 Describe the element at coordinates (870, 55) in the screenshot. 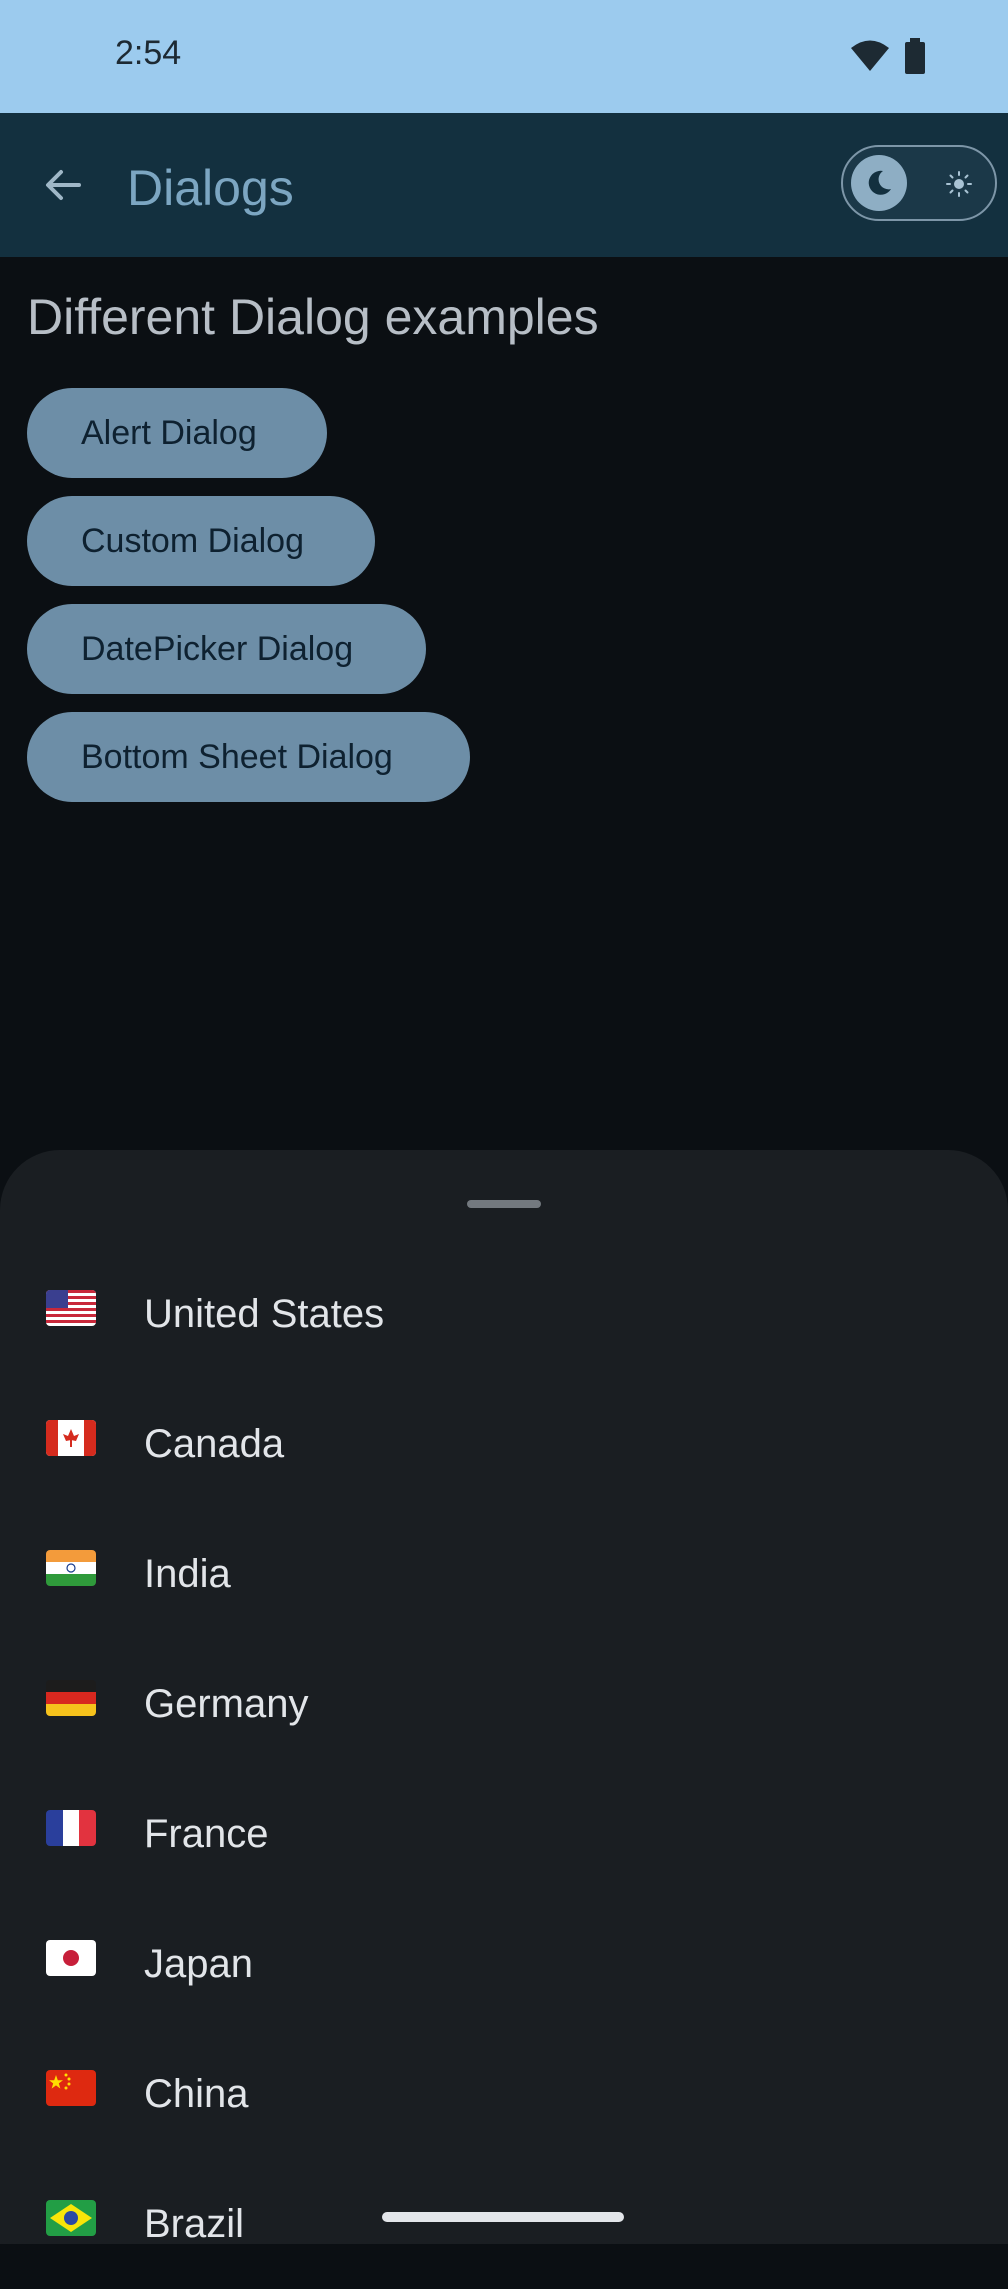

I see `wifi-icon` at that location.